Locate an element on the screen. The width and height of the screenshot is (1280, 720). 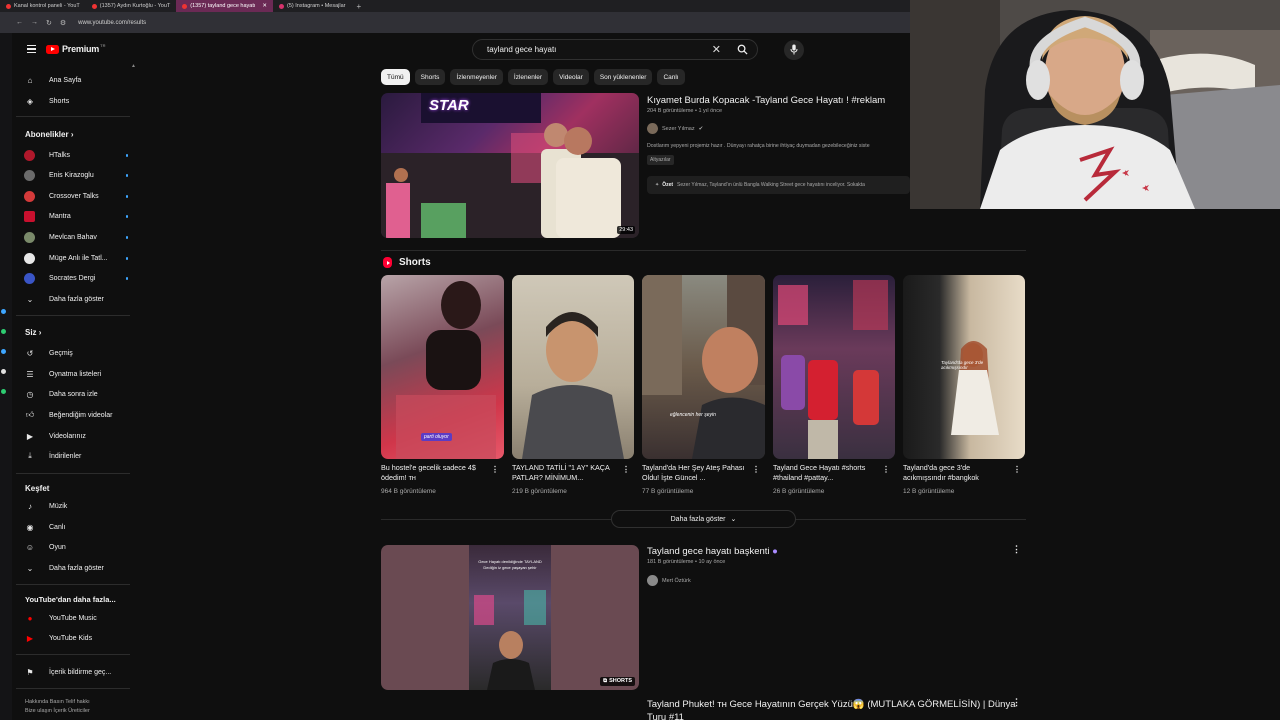
sidebar-item-shorts: ◈ Shorts is located at coordinates (80, 101).